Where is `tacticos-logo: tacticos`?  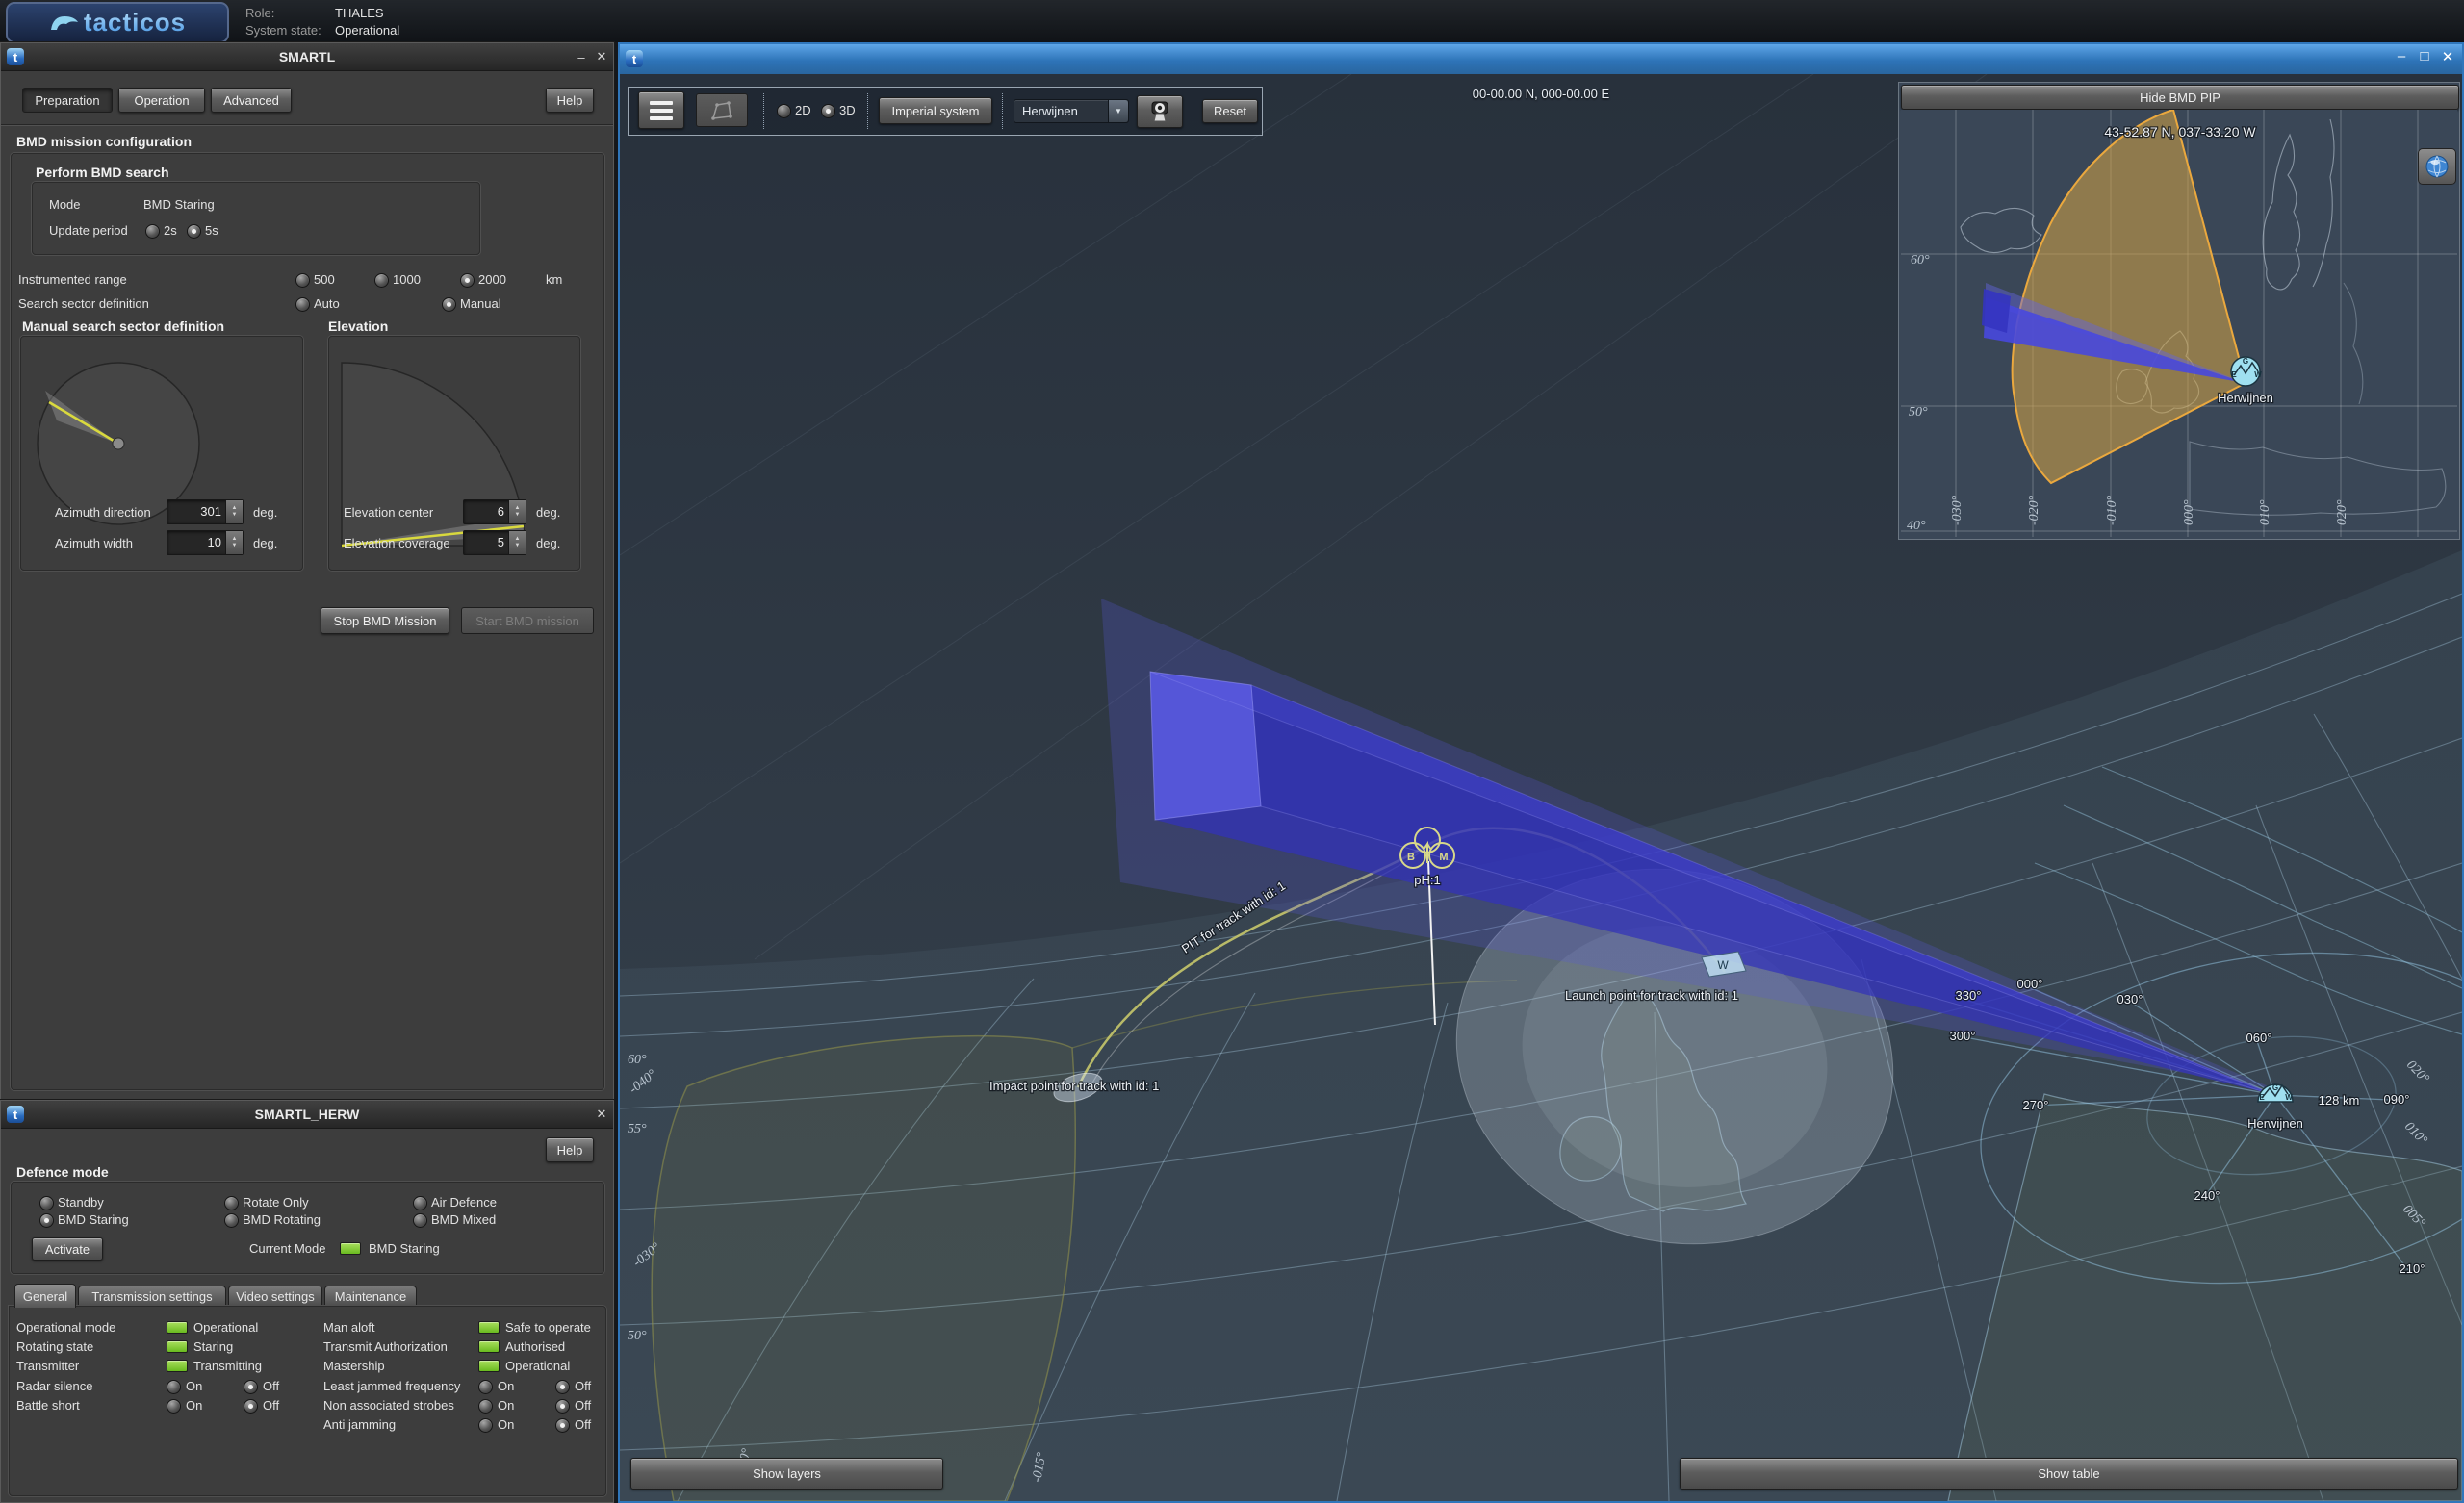
tacticos-logo: tacticos is located at coordinates (117, 22).